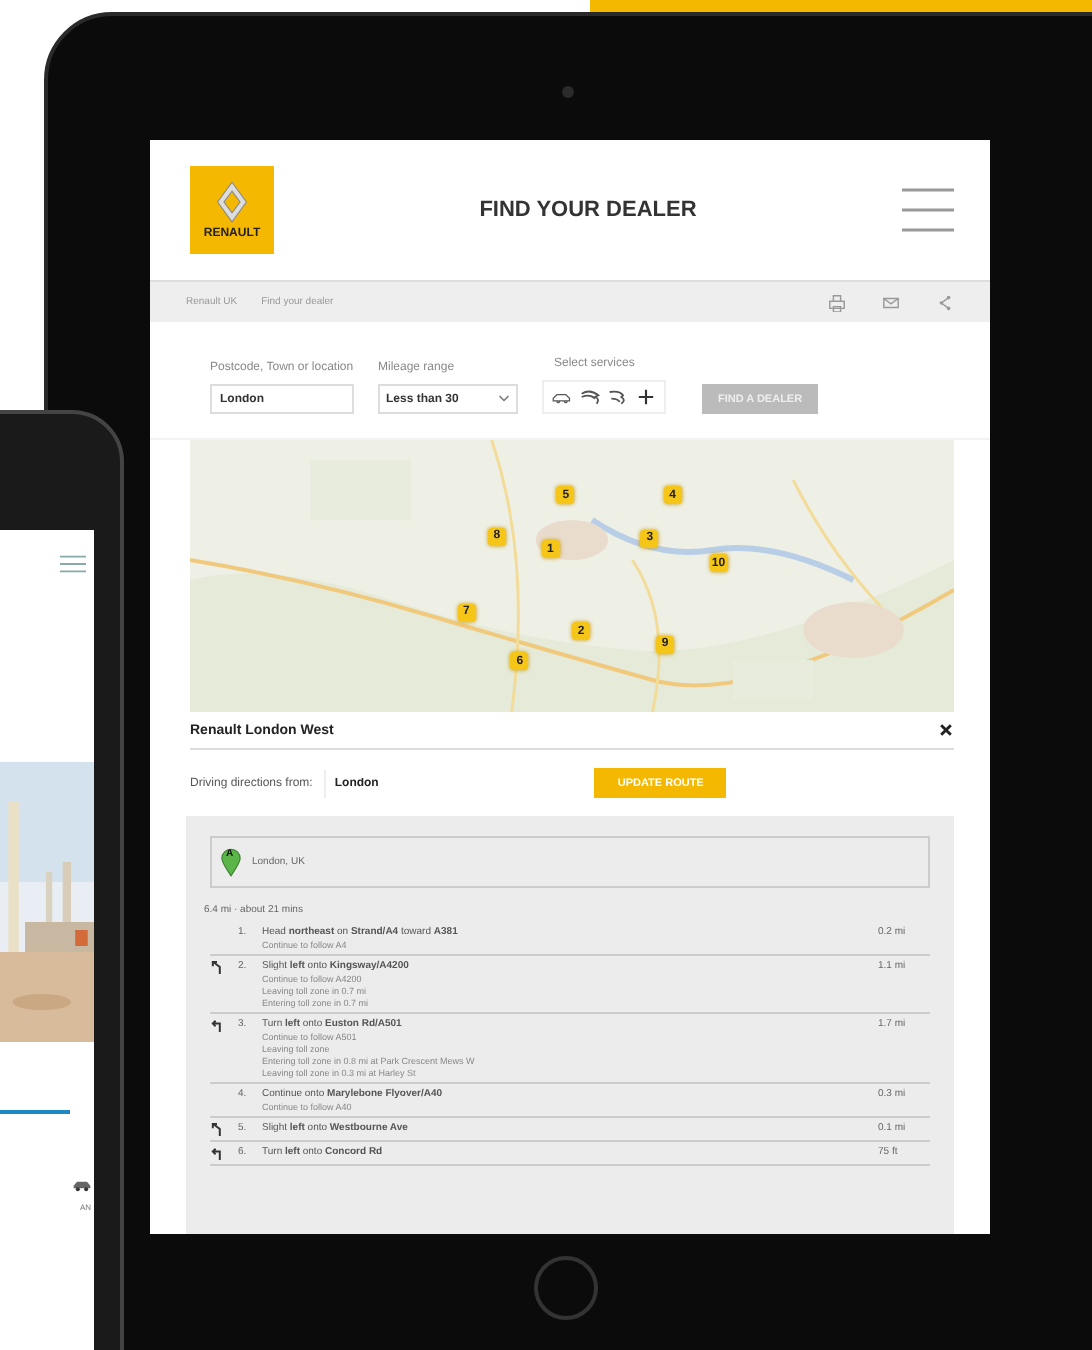 The image size is (1092, 1350). What do you see at coordinates (566, 1288) in the screenshot?
I see `home-button` at bounding box center [566, 1288].